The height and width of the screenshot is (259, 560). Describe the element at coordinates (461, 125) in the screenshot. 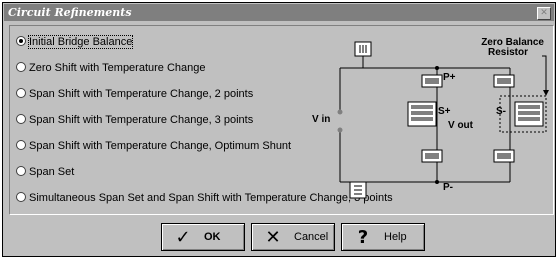

I see `v-out-label: V out` at that location.